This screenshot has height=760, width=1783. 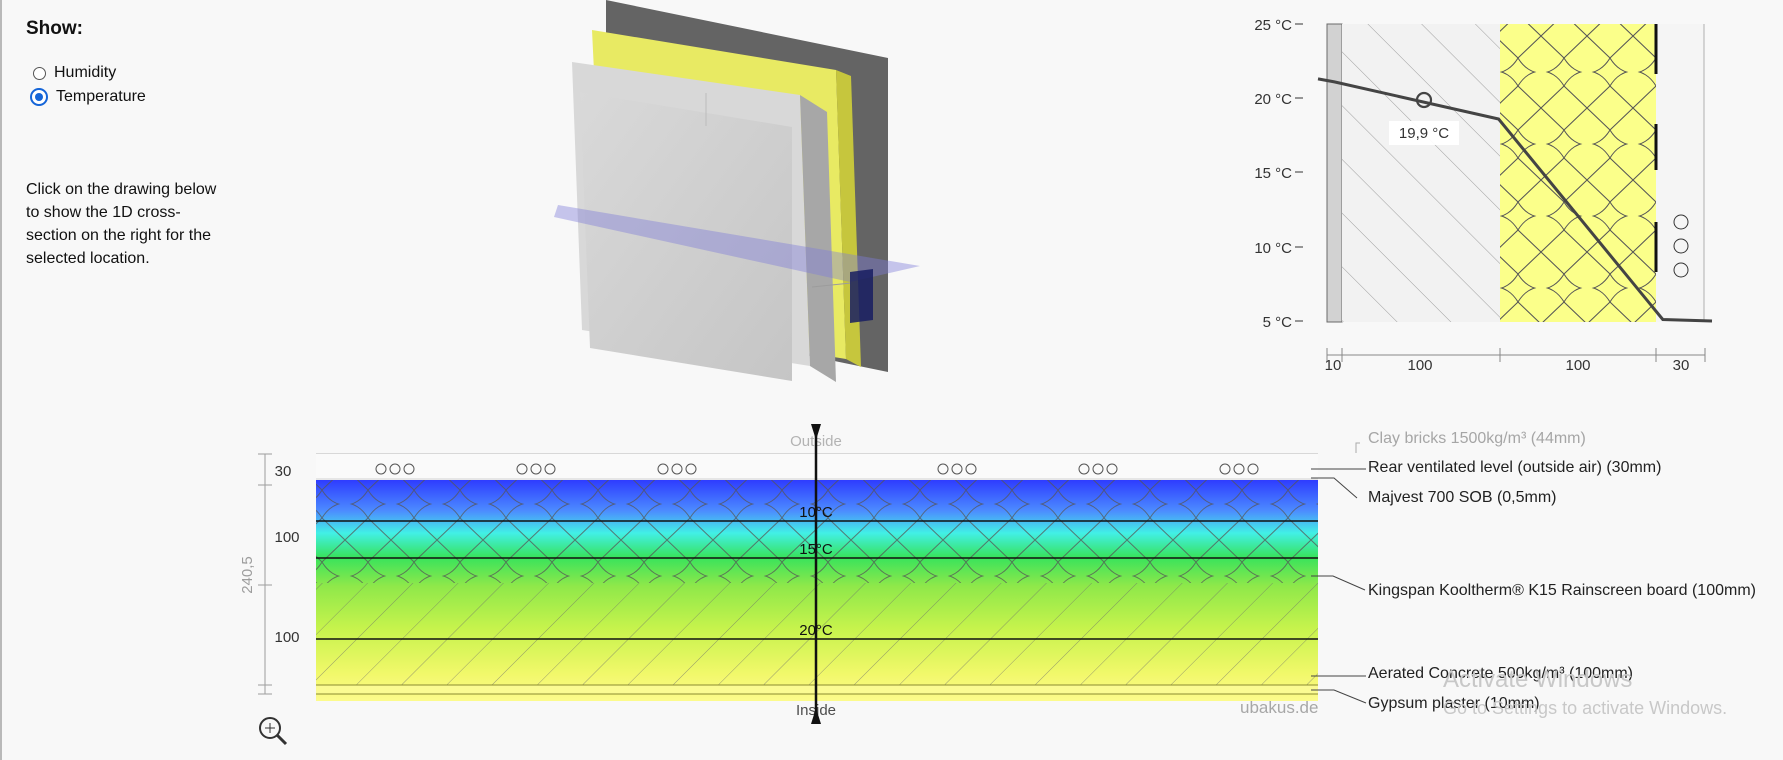 What do you see at coordinates (1477, 438) in the screenshot?
I see `layer-clay-bricks: Clay bricks 1500kg/m³ (44mm)` at bounding box center [1477, 438].